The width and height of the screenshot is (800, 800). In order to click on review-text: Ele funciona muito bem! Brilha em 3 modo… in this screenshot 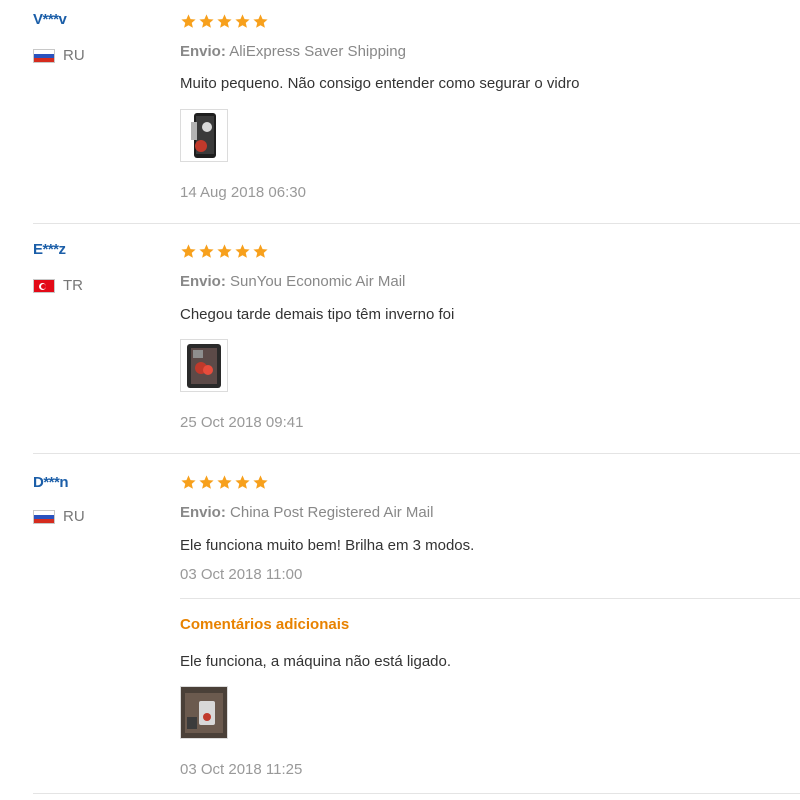, I will do `click(327, 545)`.